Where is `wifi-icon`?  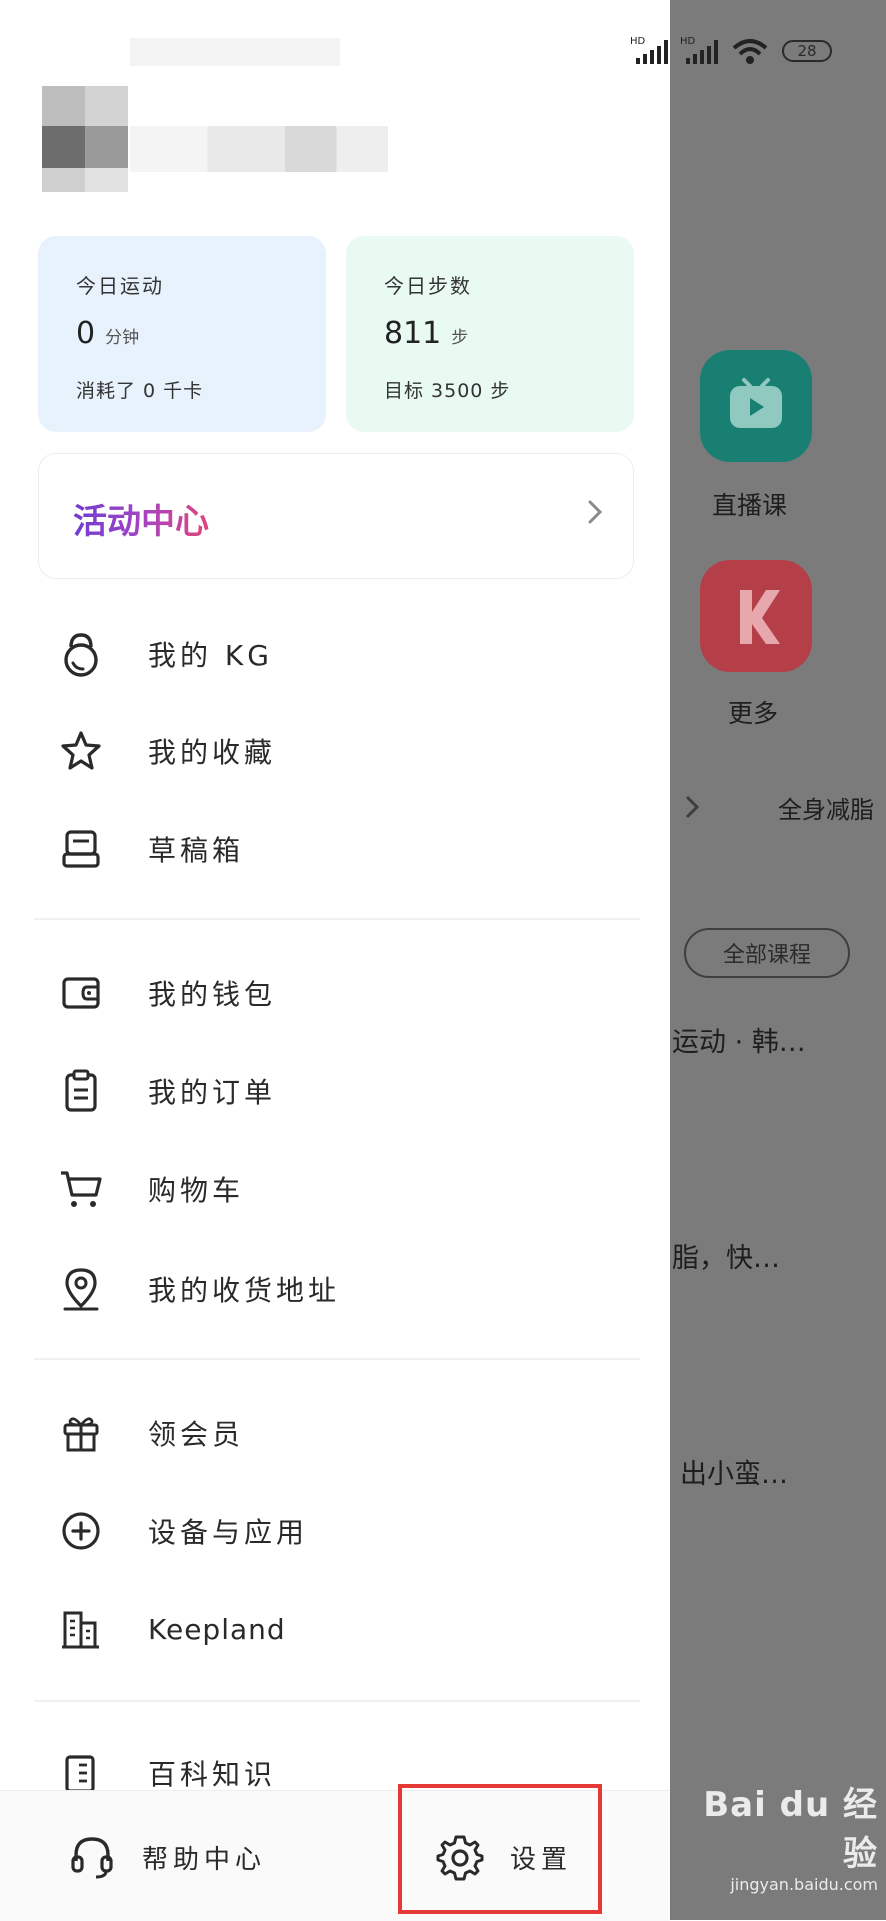 wifi-icon is located at coordinates (750, 51).